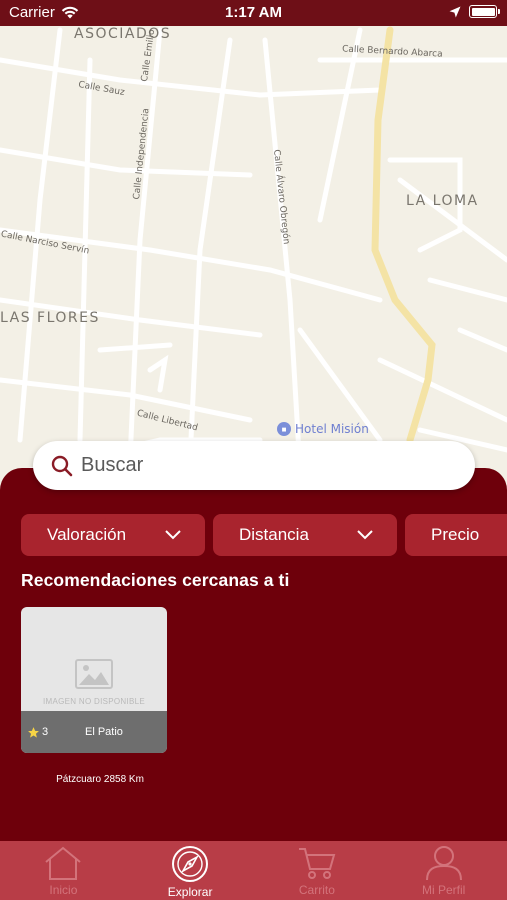  I want to click on search-input, so click(261, 465).